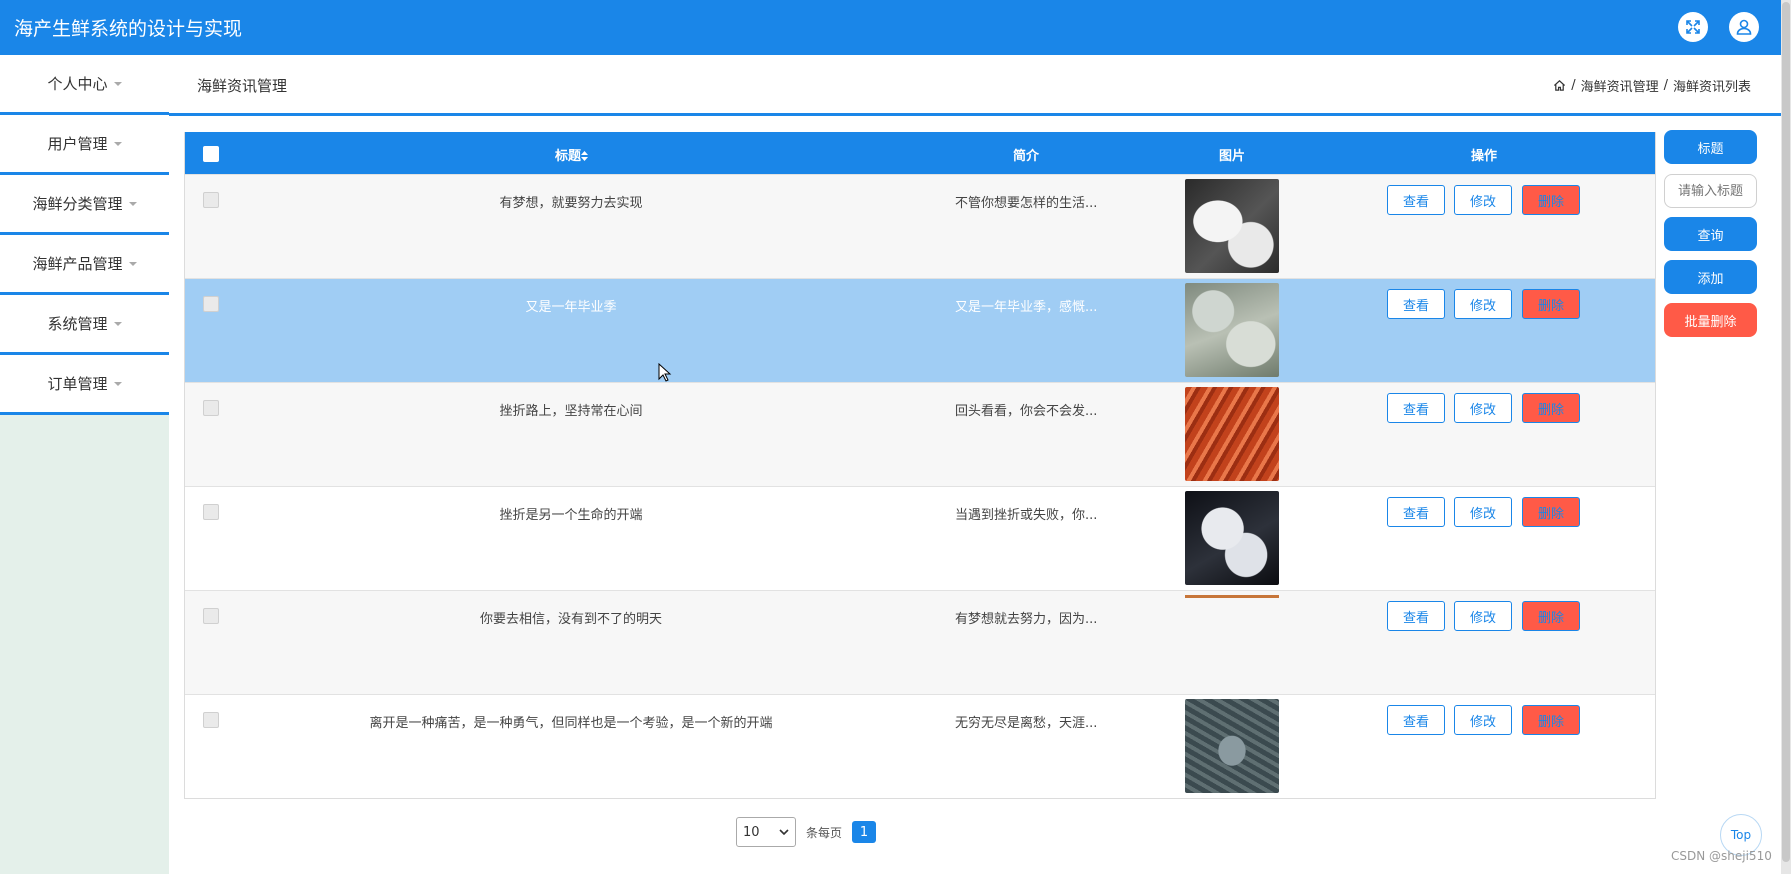 The width and height of the screenshot is (1791, 874). I want to click on sidebar-item-system: 系统管理, so click(84, 325).